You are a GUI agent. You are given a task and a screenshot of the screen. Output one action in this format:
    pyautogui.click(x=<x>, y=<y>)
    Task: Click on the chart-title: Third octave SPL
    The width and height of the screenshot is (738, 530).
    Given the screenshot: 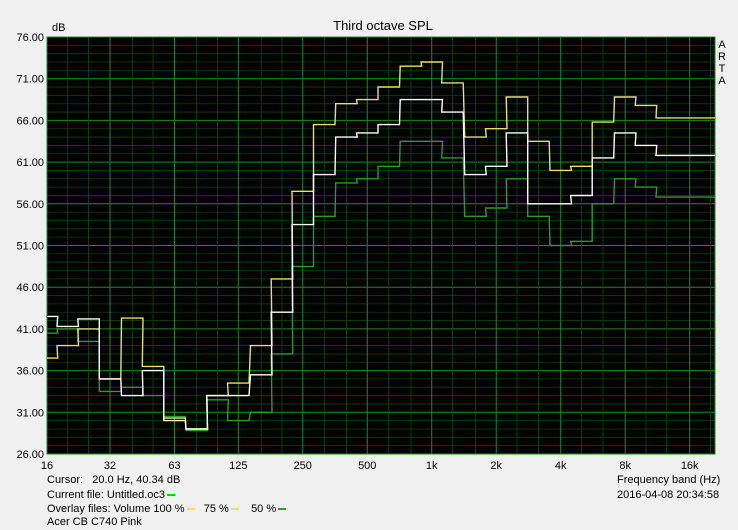 What is the action you would take?
    pyautogui.click(x=383, y=25)
    